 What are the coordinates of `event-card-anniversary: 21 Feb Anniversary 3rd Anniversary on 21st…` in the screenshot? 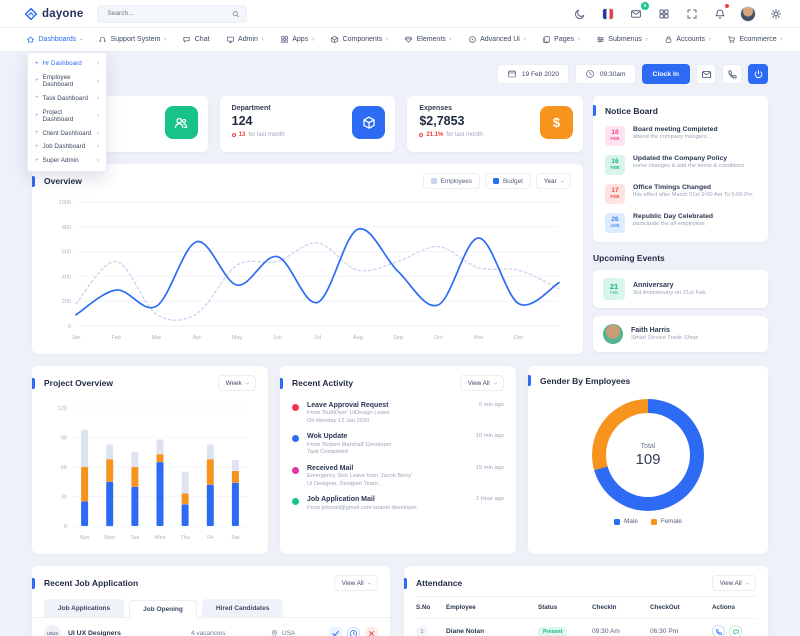 It's located at (680, 289).